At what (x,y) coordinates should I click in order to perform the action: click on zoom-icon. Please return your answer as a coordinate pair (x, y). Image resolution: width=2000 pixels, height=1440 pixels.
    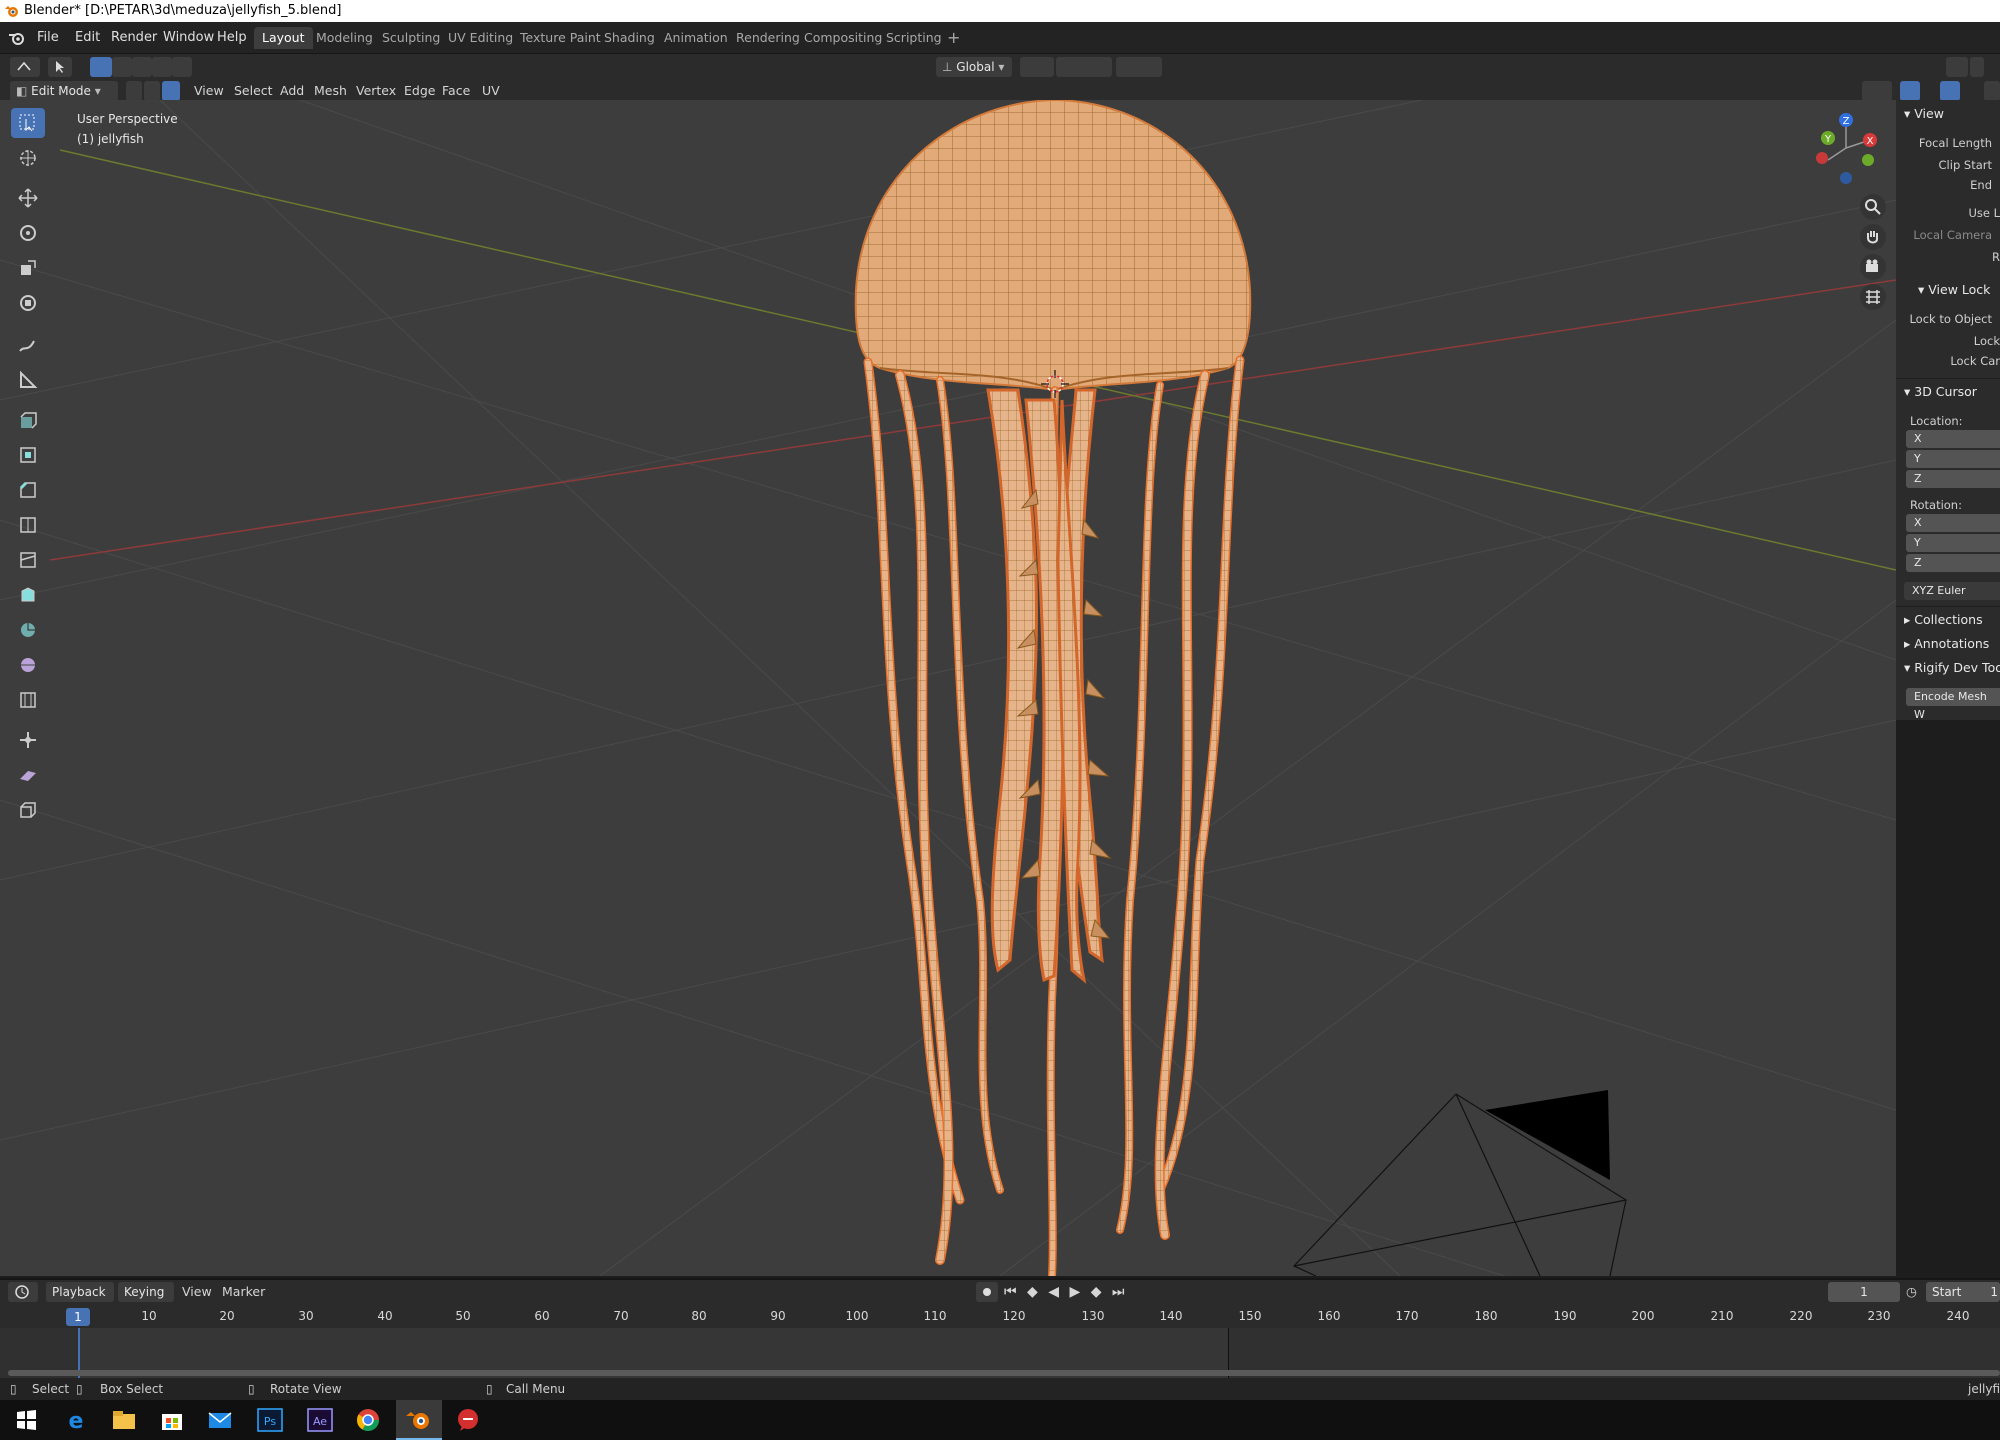
    Looking at the image, I should click on (1873, 207).